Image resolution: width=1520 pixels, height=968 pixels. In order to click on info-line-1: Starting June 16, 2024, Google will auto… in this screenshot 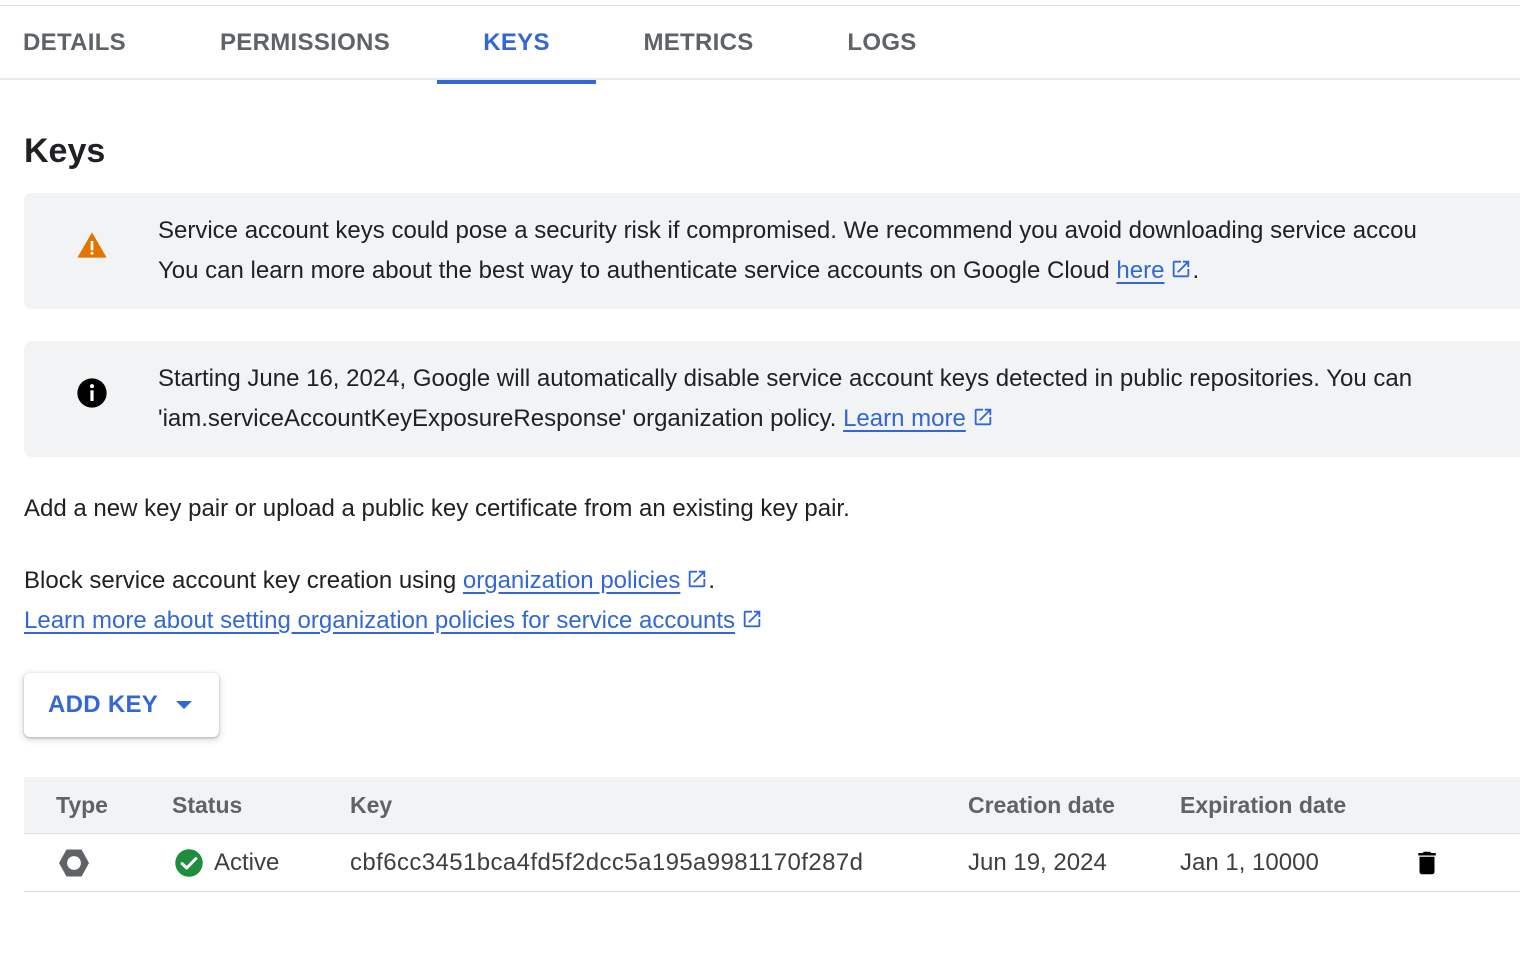, I will do `click(785, 378)`.